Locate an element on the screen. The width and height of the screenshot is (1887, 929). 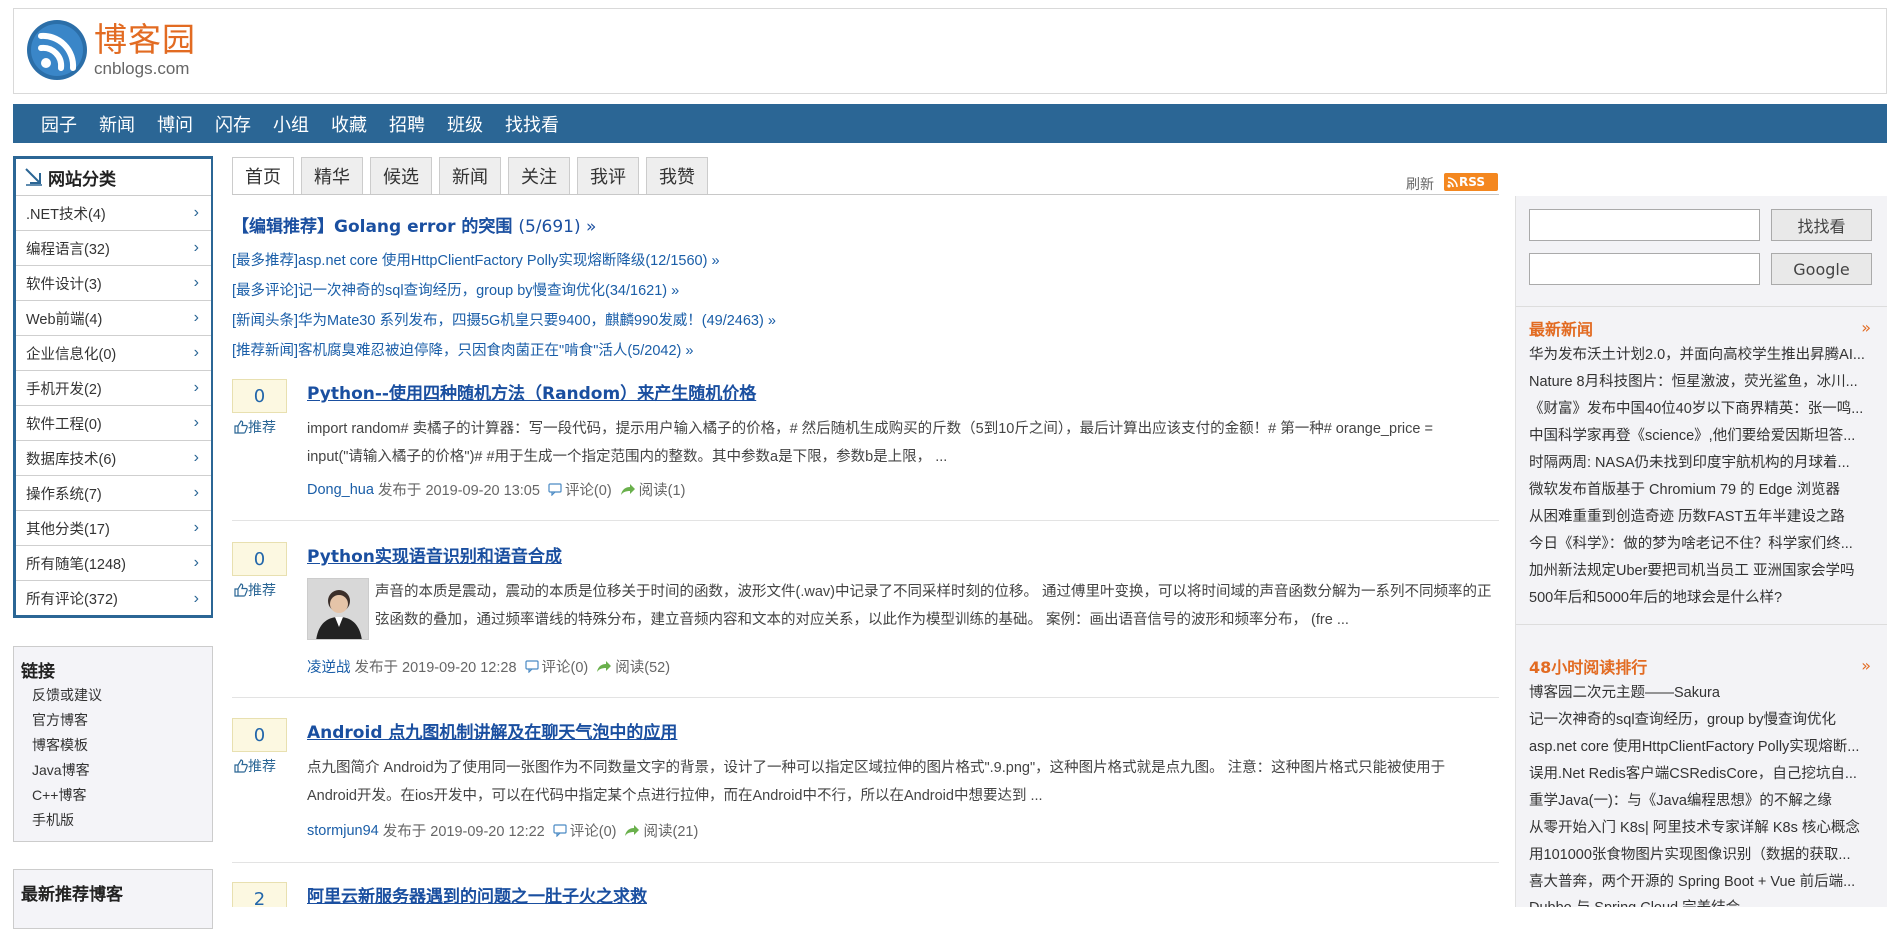
tab-following: 关注 is located at coordinates (539, 175).